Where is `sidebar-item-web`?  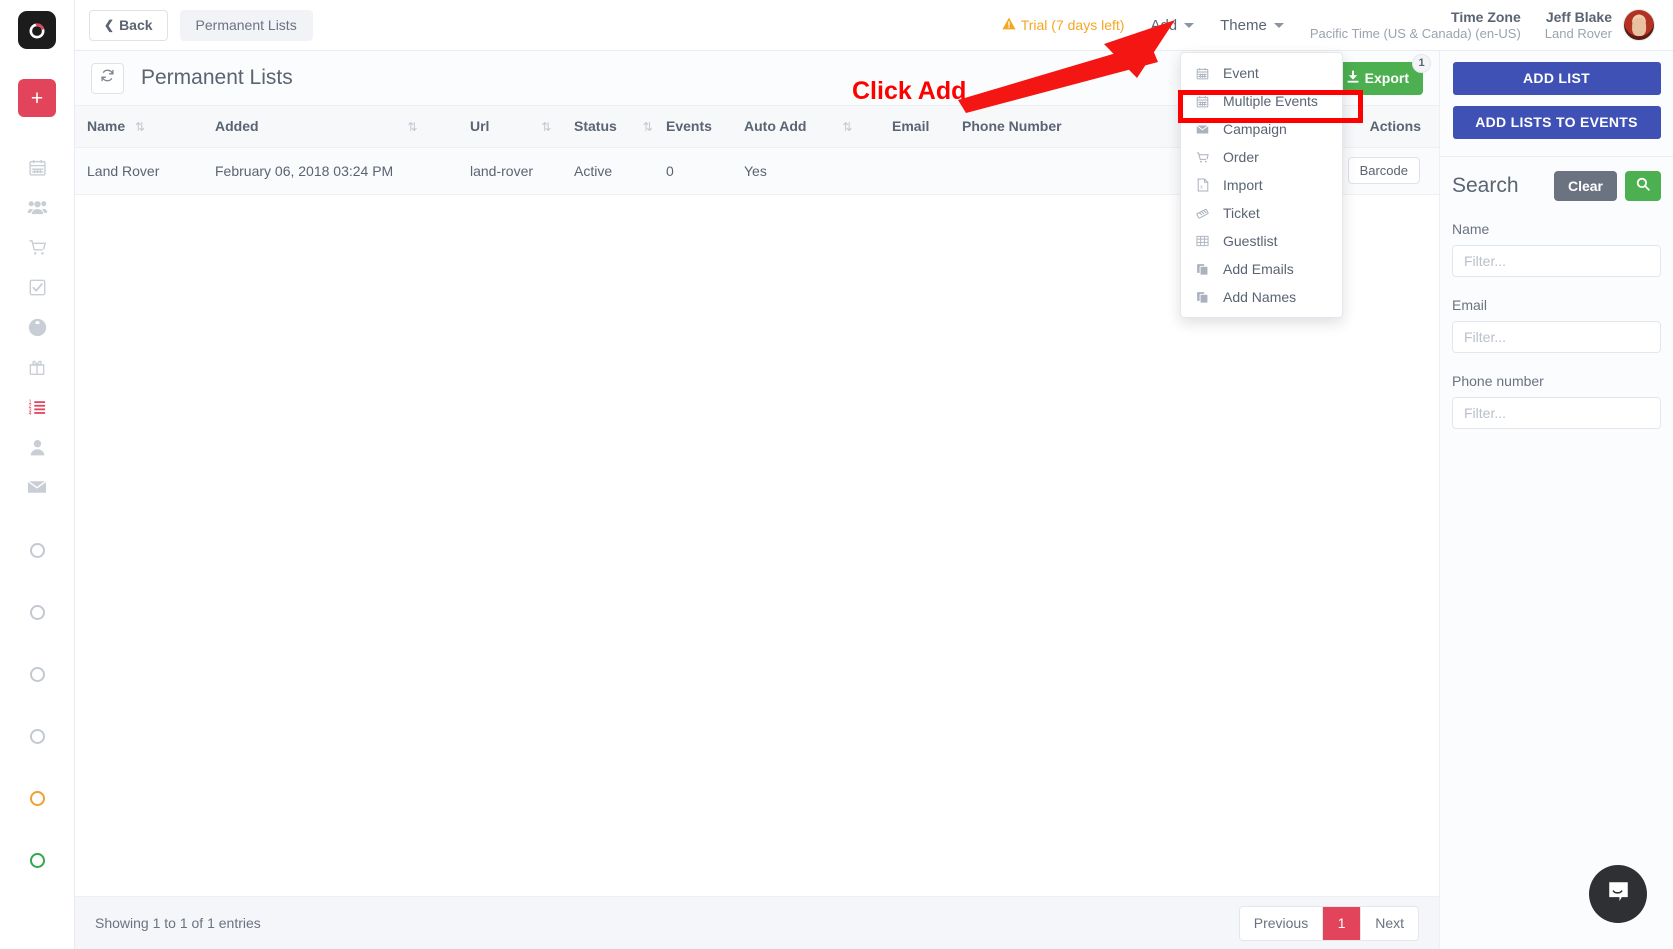
sidebar-item-web is located at coordinates (37, 327).